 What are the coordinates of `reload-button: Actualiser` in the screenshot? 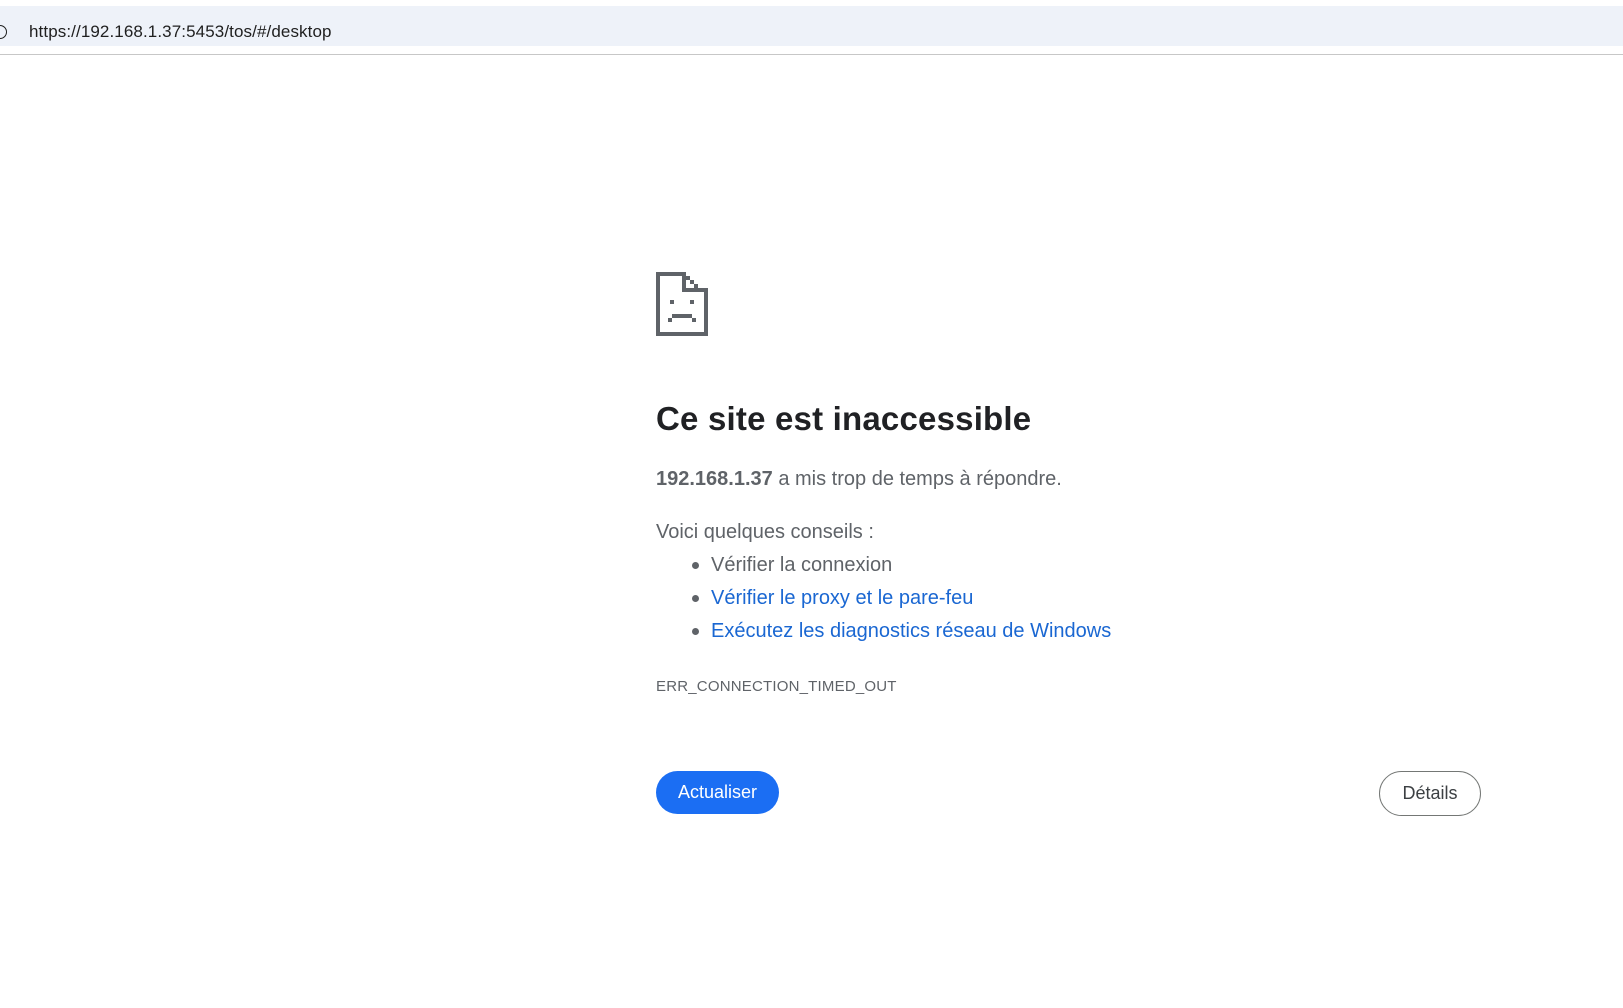 It's located at (717, 792).